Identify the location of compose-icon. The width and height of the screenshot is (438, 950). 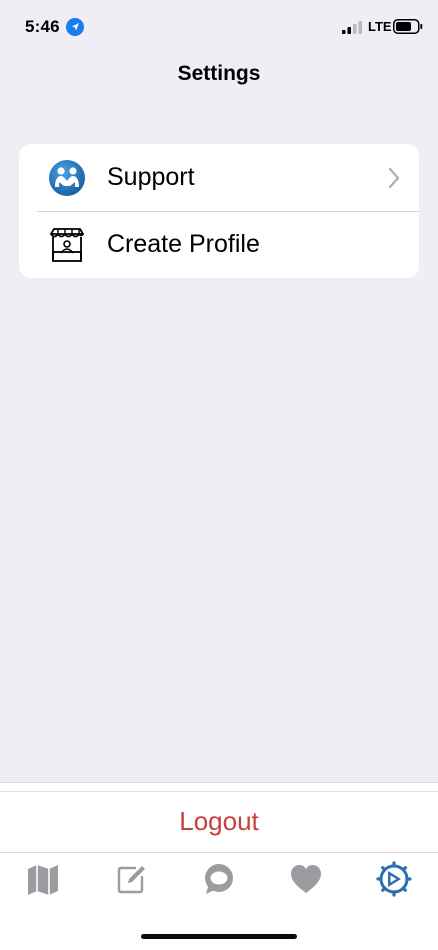
(131, 880).